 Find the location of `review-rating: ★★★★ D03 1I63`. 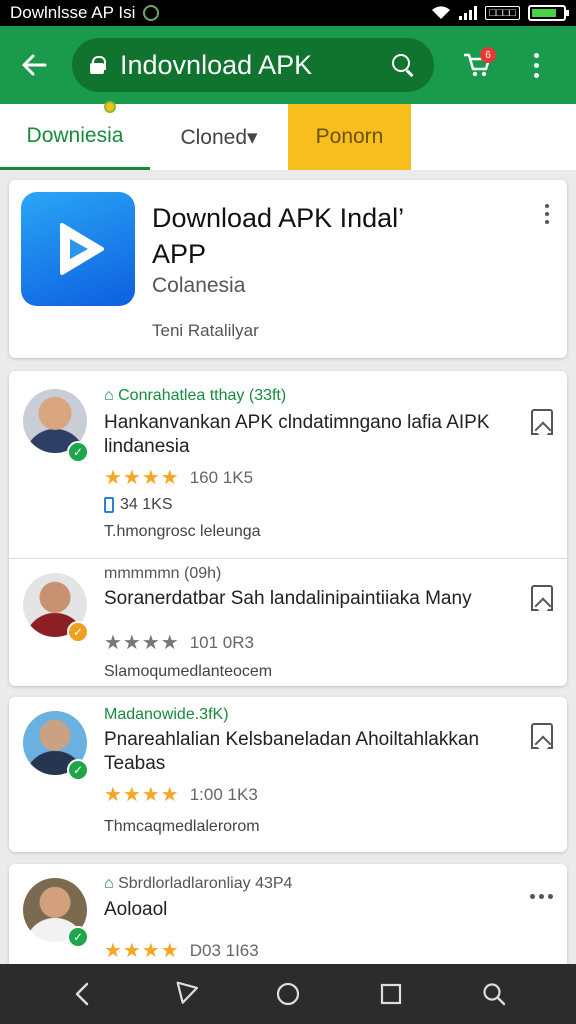

review-rating: ★★★★ D03 1I63 is located at coordinates (181, 950).